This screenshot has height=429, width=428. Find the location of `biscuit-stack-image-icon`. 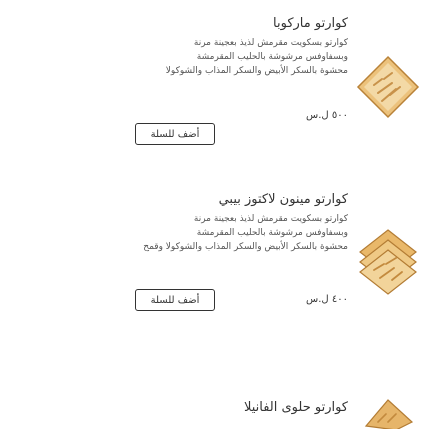

biscuit-stack-image-icon is located at coordinates (388, 262).